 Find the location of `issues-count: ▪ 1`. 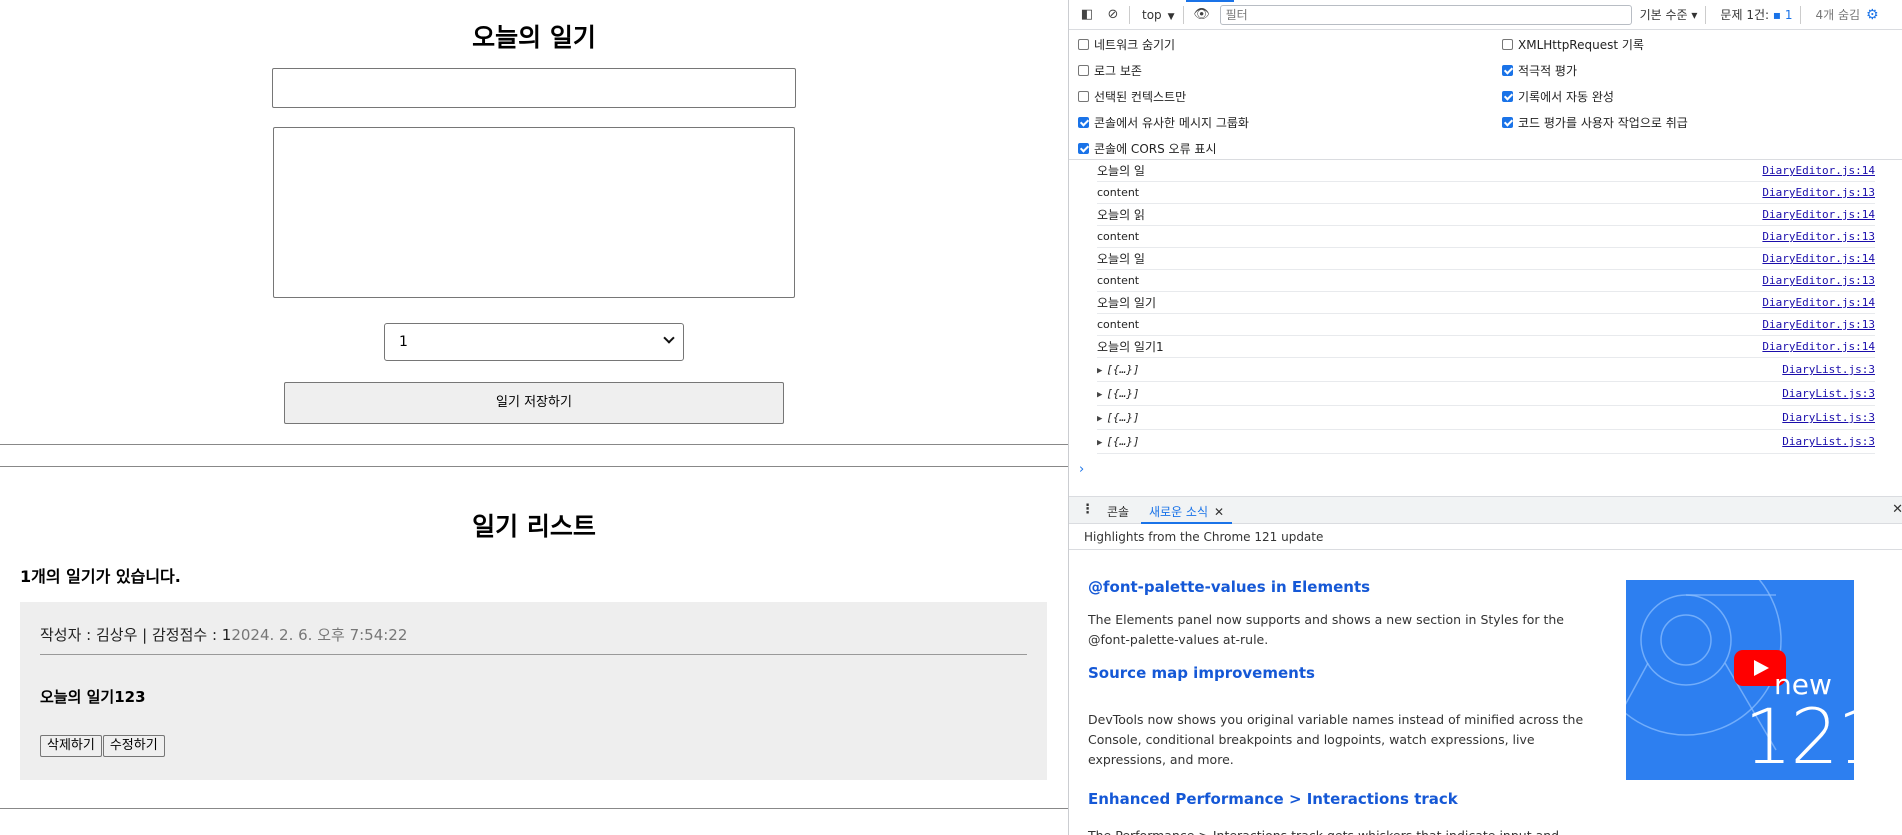

issues-count: ▪ 1 is located at coordinates (1782, 15).